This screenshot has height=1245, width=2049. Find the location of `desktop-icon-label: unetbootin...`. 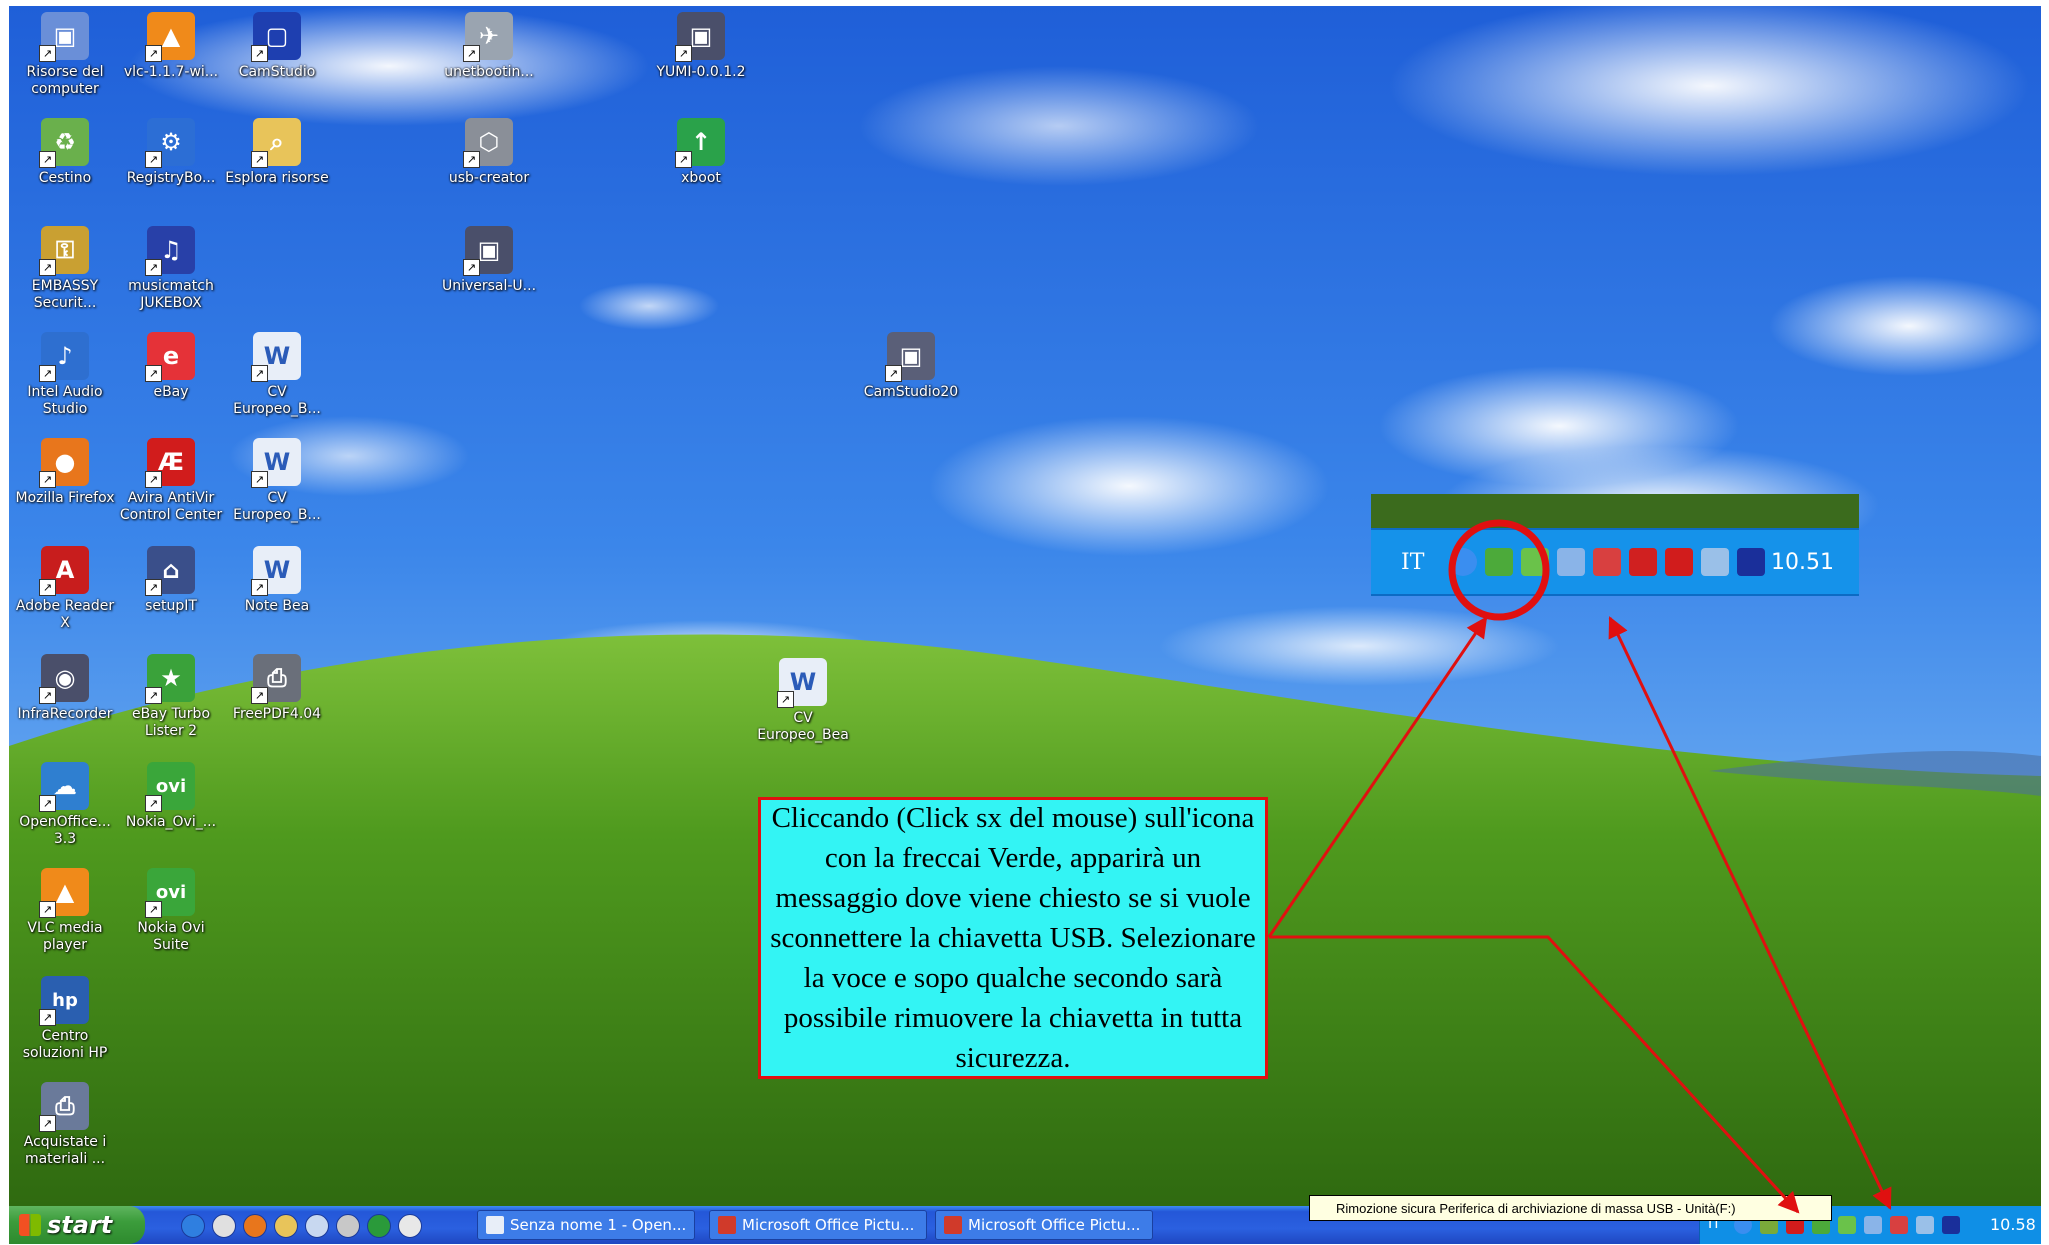

desktop-icon-label: unetbootin... is located at coordinates (489, 72).